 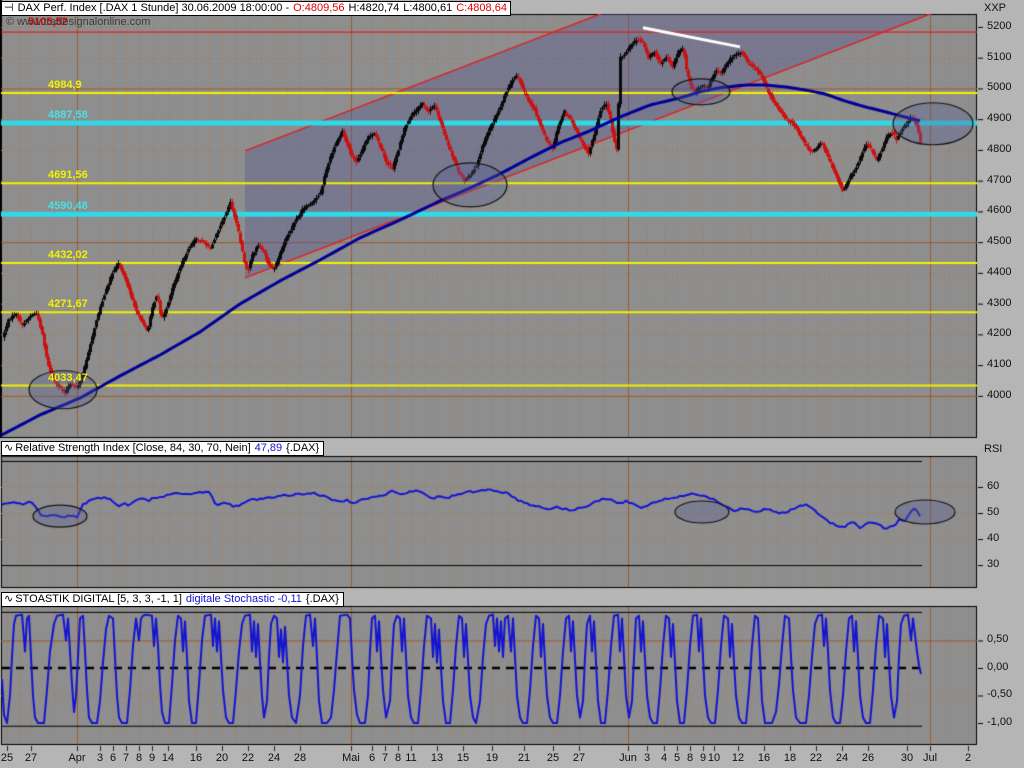 What do you see at coordinates (68, 304) in the screenshot?
I see `yellow-level-label: 4271,67` at bounding box center [68, 304].